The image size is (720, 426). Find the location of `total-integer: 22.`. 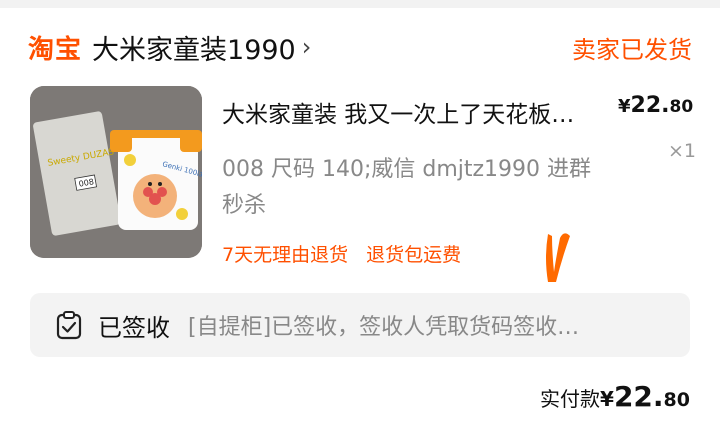

total-integer: 22. is located at coordinates (638, 396).